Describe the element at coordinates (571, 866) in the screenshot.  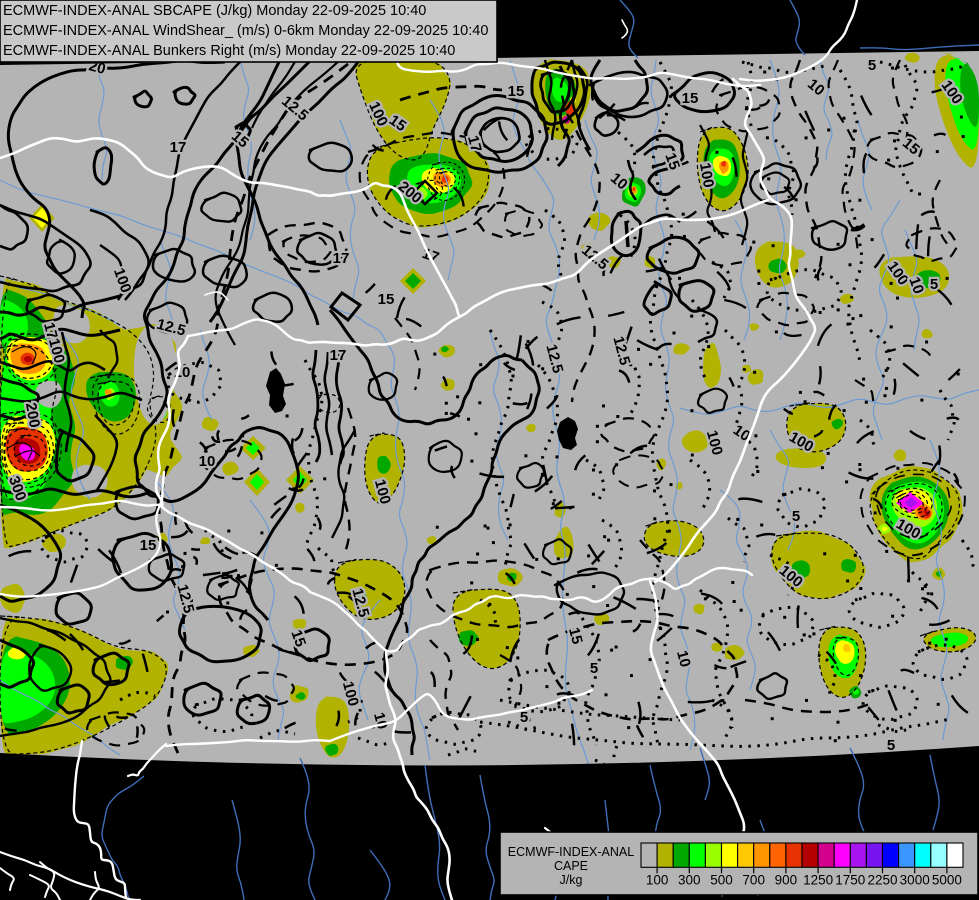
I see `svg-text: CAPE` at that location.